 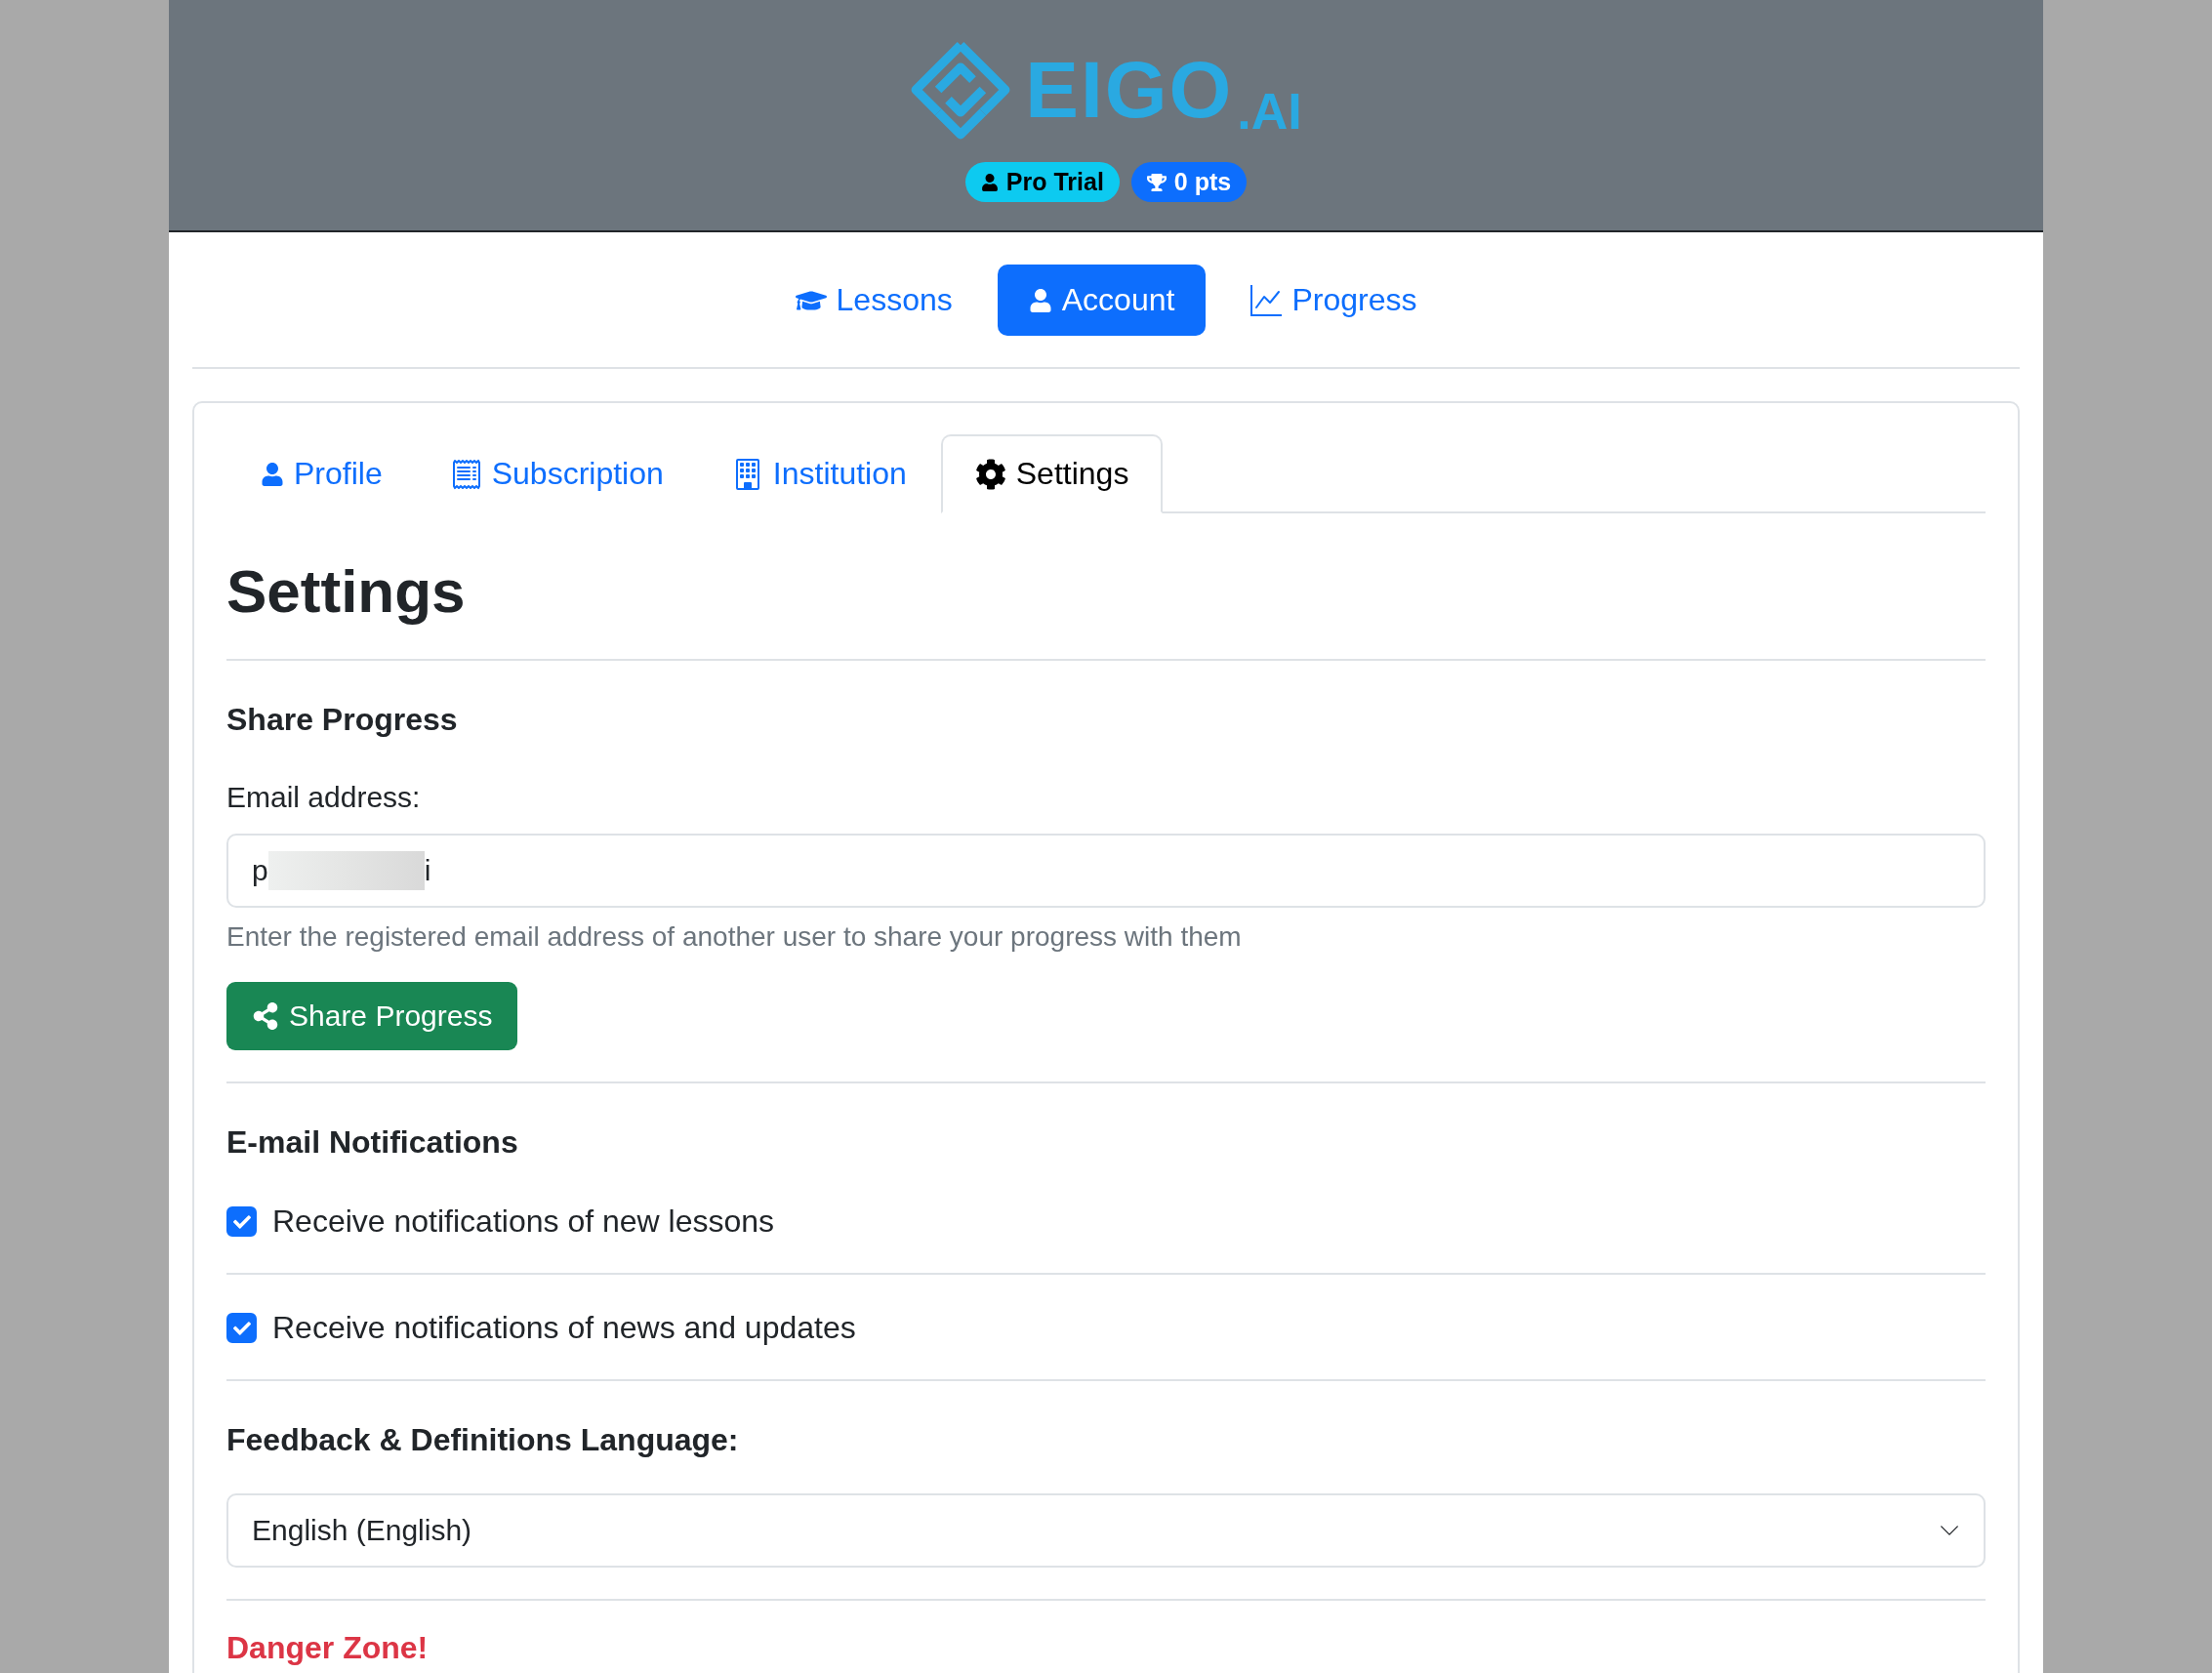 What do you see at coordinates (1129, 90) in the screenshot?
I see `logo-wordmark: EIGO` at bounding box center [1129, 90].